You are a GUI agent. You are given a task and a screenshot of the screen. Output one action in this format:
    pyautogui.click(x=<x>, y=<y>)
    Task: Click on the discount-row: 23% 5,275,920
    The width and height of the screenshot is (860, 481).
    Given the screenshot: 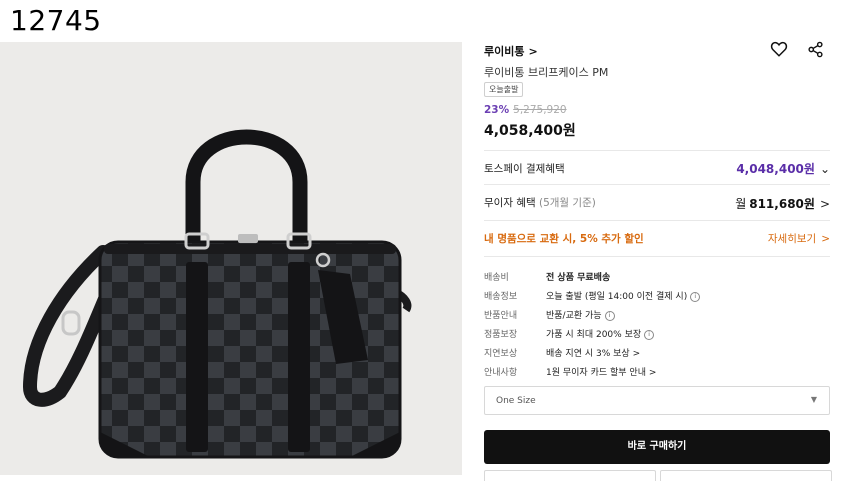 What is the action you would take?
    pyautogui.click(x=525, y=110)
    